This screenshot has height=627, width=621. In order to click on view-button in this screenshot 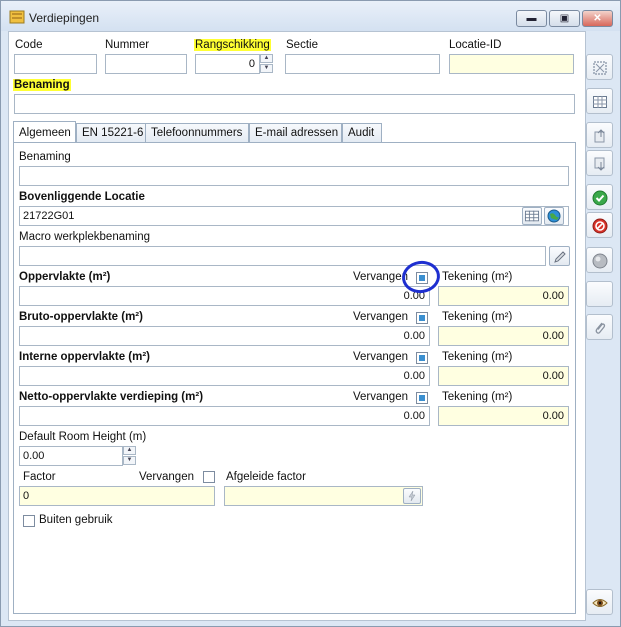, I will do `click(599, 602)`.